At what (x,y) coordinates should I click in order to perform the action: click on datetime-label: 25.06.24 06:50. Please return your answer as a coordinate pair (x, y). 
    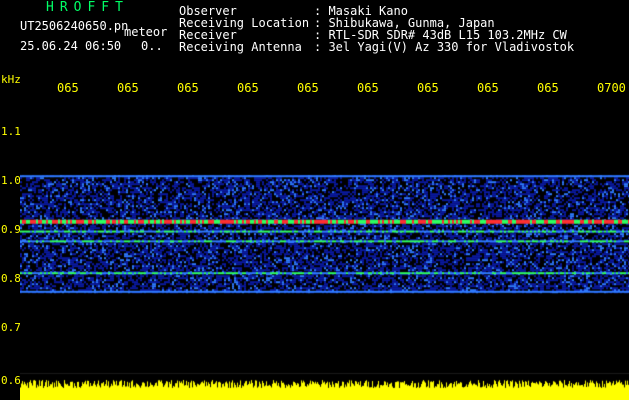
    Looking at the image, I should click on (71, 46).